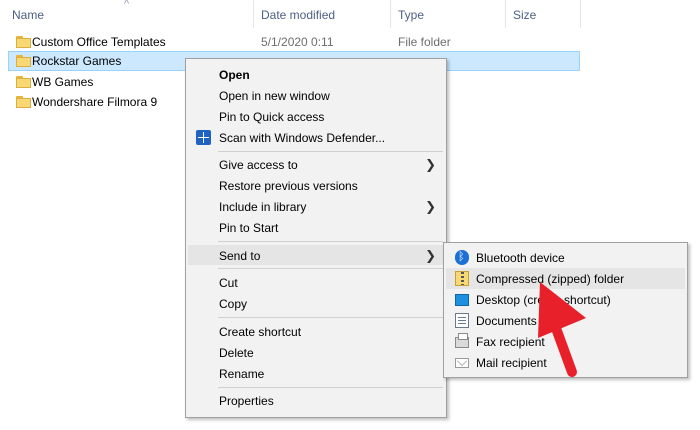 The image size is (700, 430). I want to click on menu-item-rename: Rename, so click(316, 373).